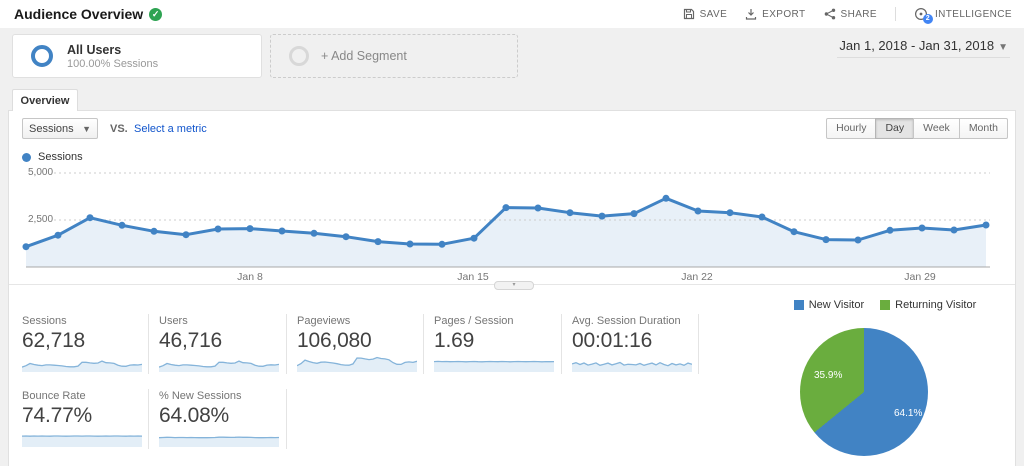 The height and width of the screenshot is (466, 1024). What do you see at coordinates (250, 277) in the screenshot?
I see `x-axis-label-jan8: Jan 8` at bounding box center [250, 277].